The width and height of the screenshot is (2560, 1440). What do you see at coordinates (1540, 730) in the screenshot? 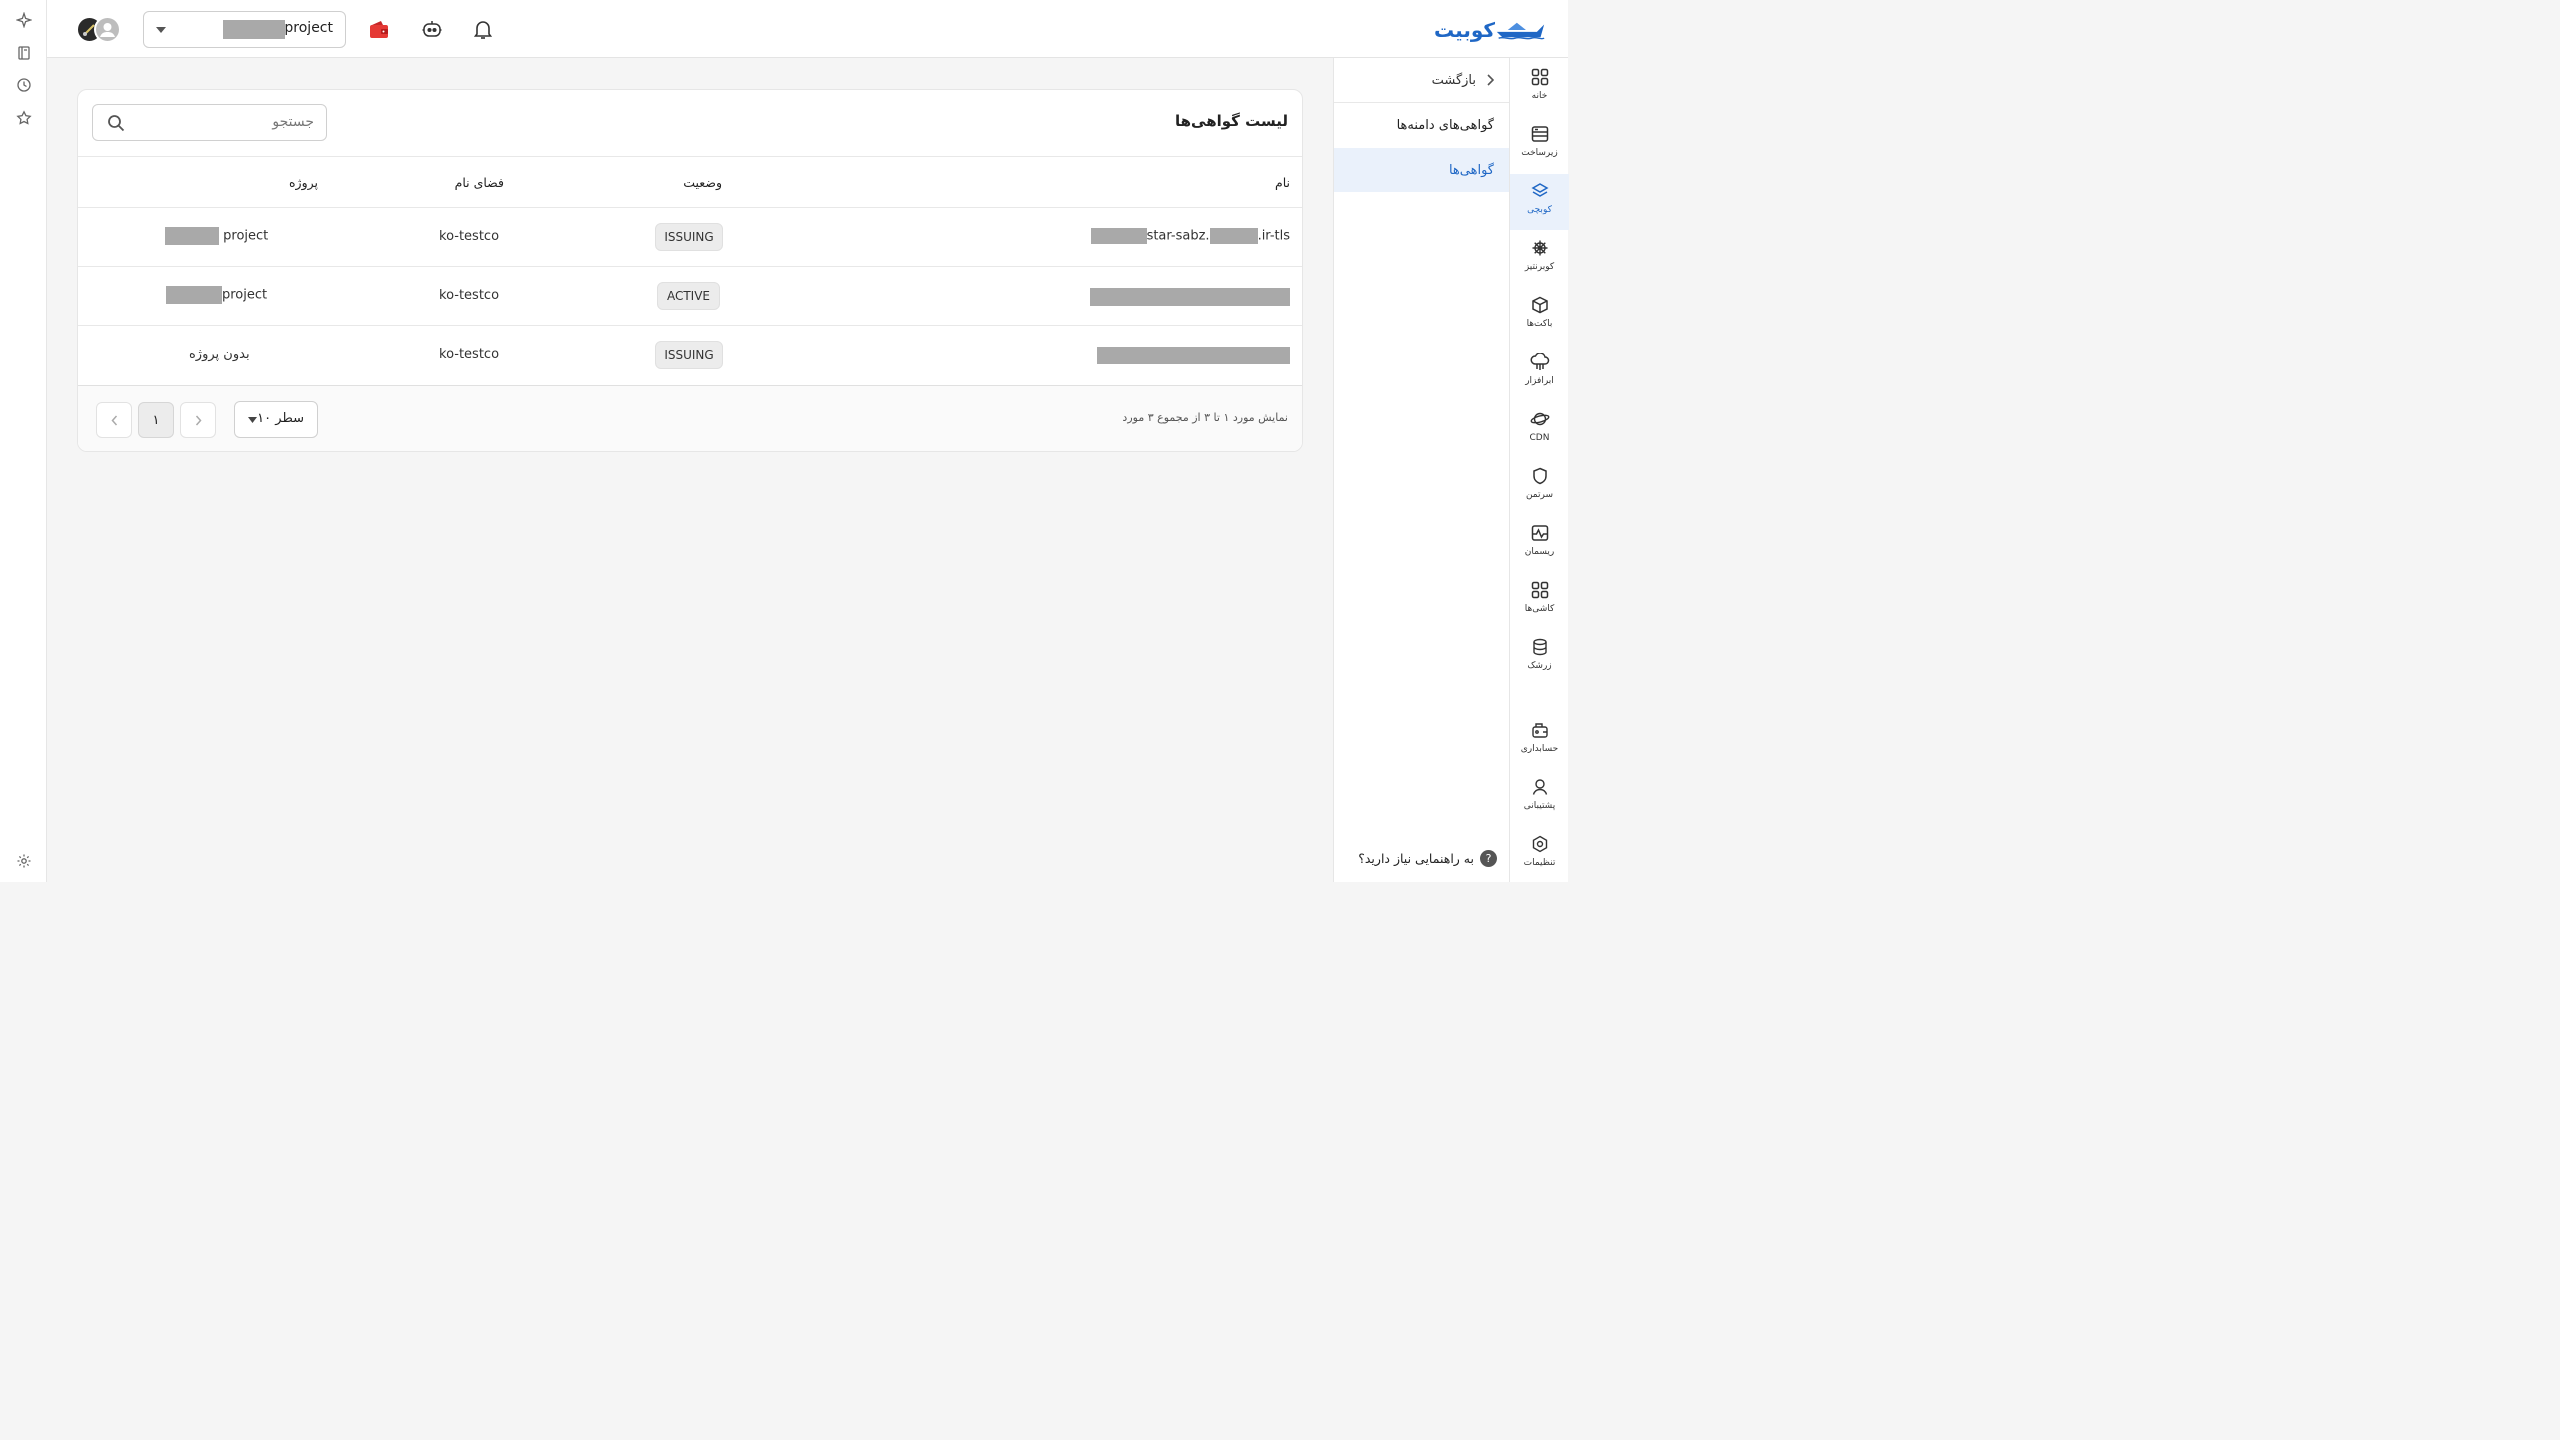
I see `accounting-icon` at bounding box center [1540, 730].